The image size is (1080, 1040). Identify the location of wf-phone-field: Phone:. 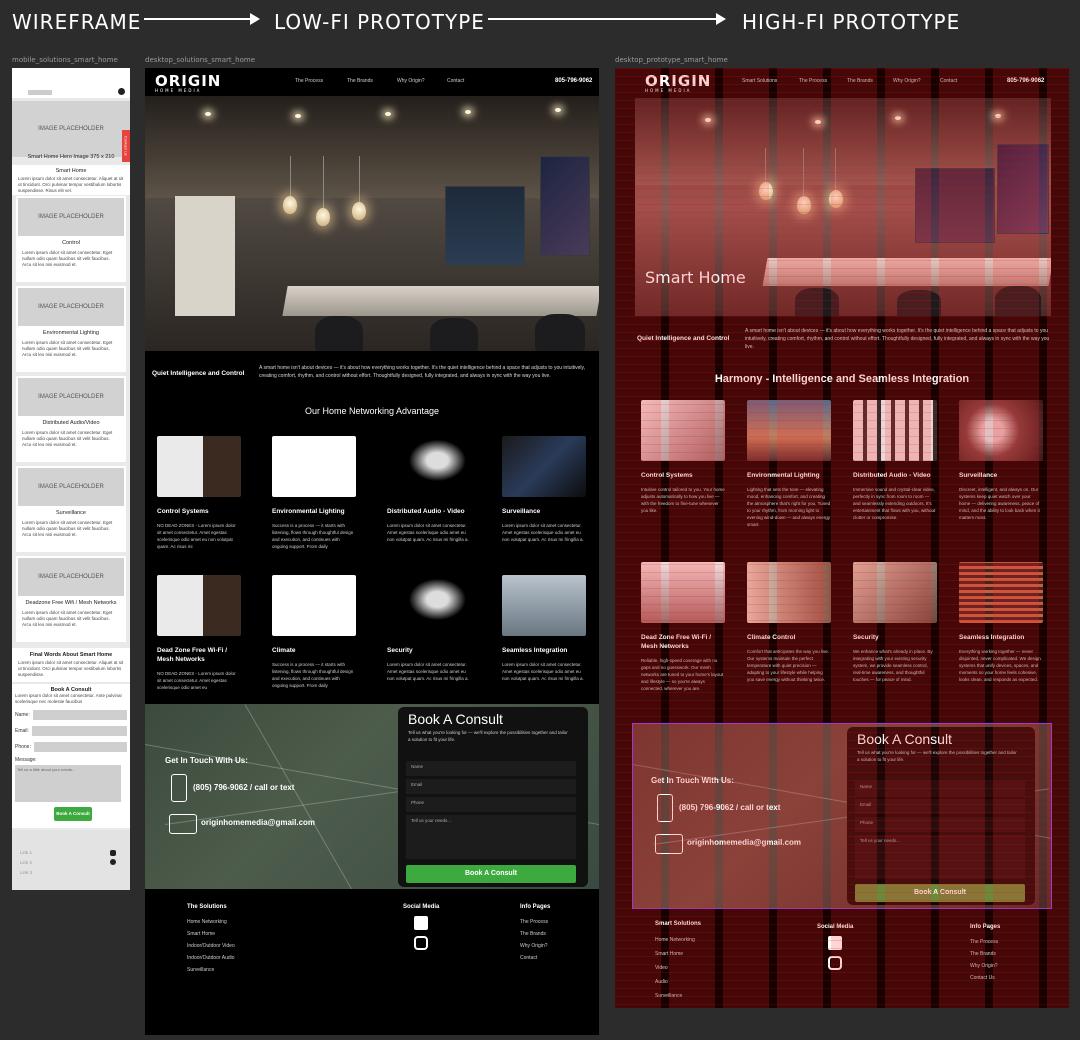
(71, 747).